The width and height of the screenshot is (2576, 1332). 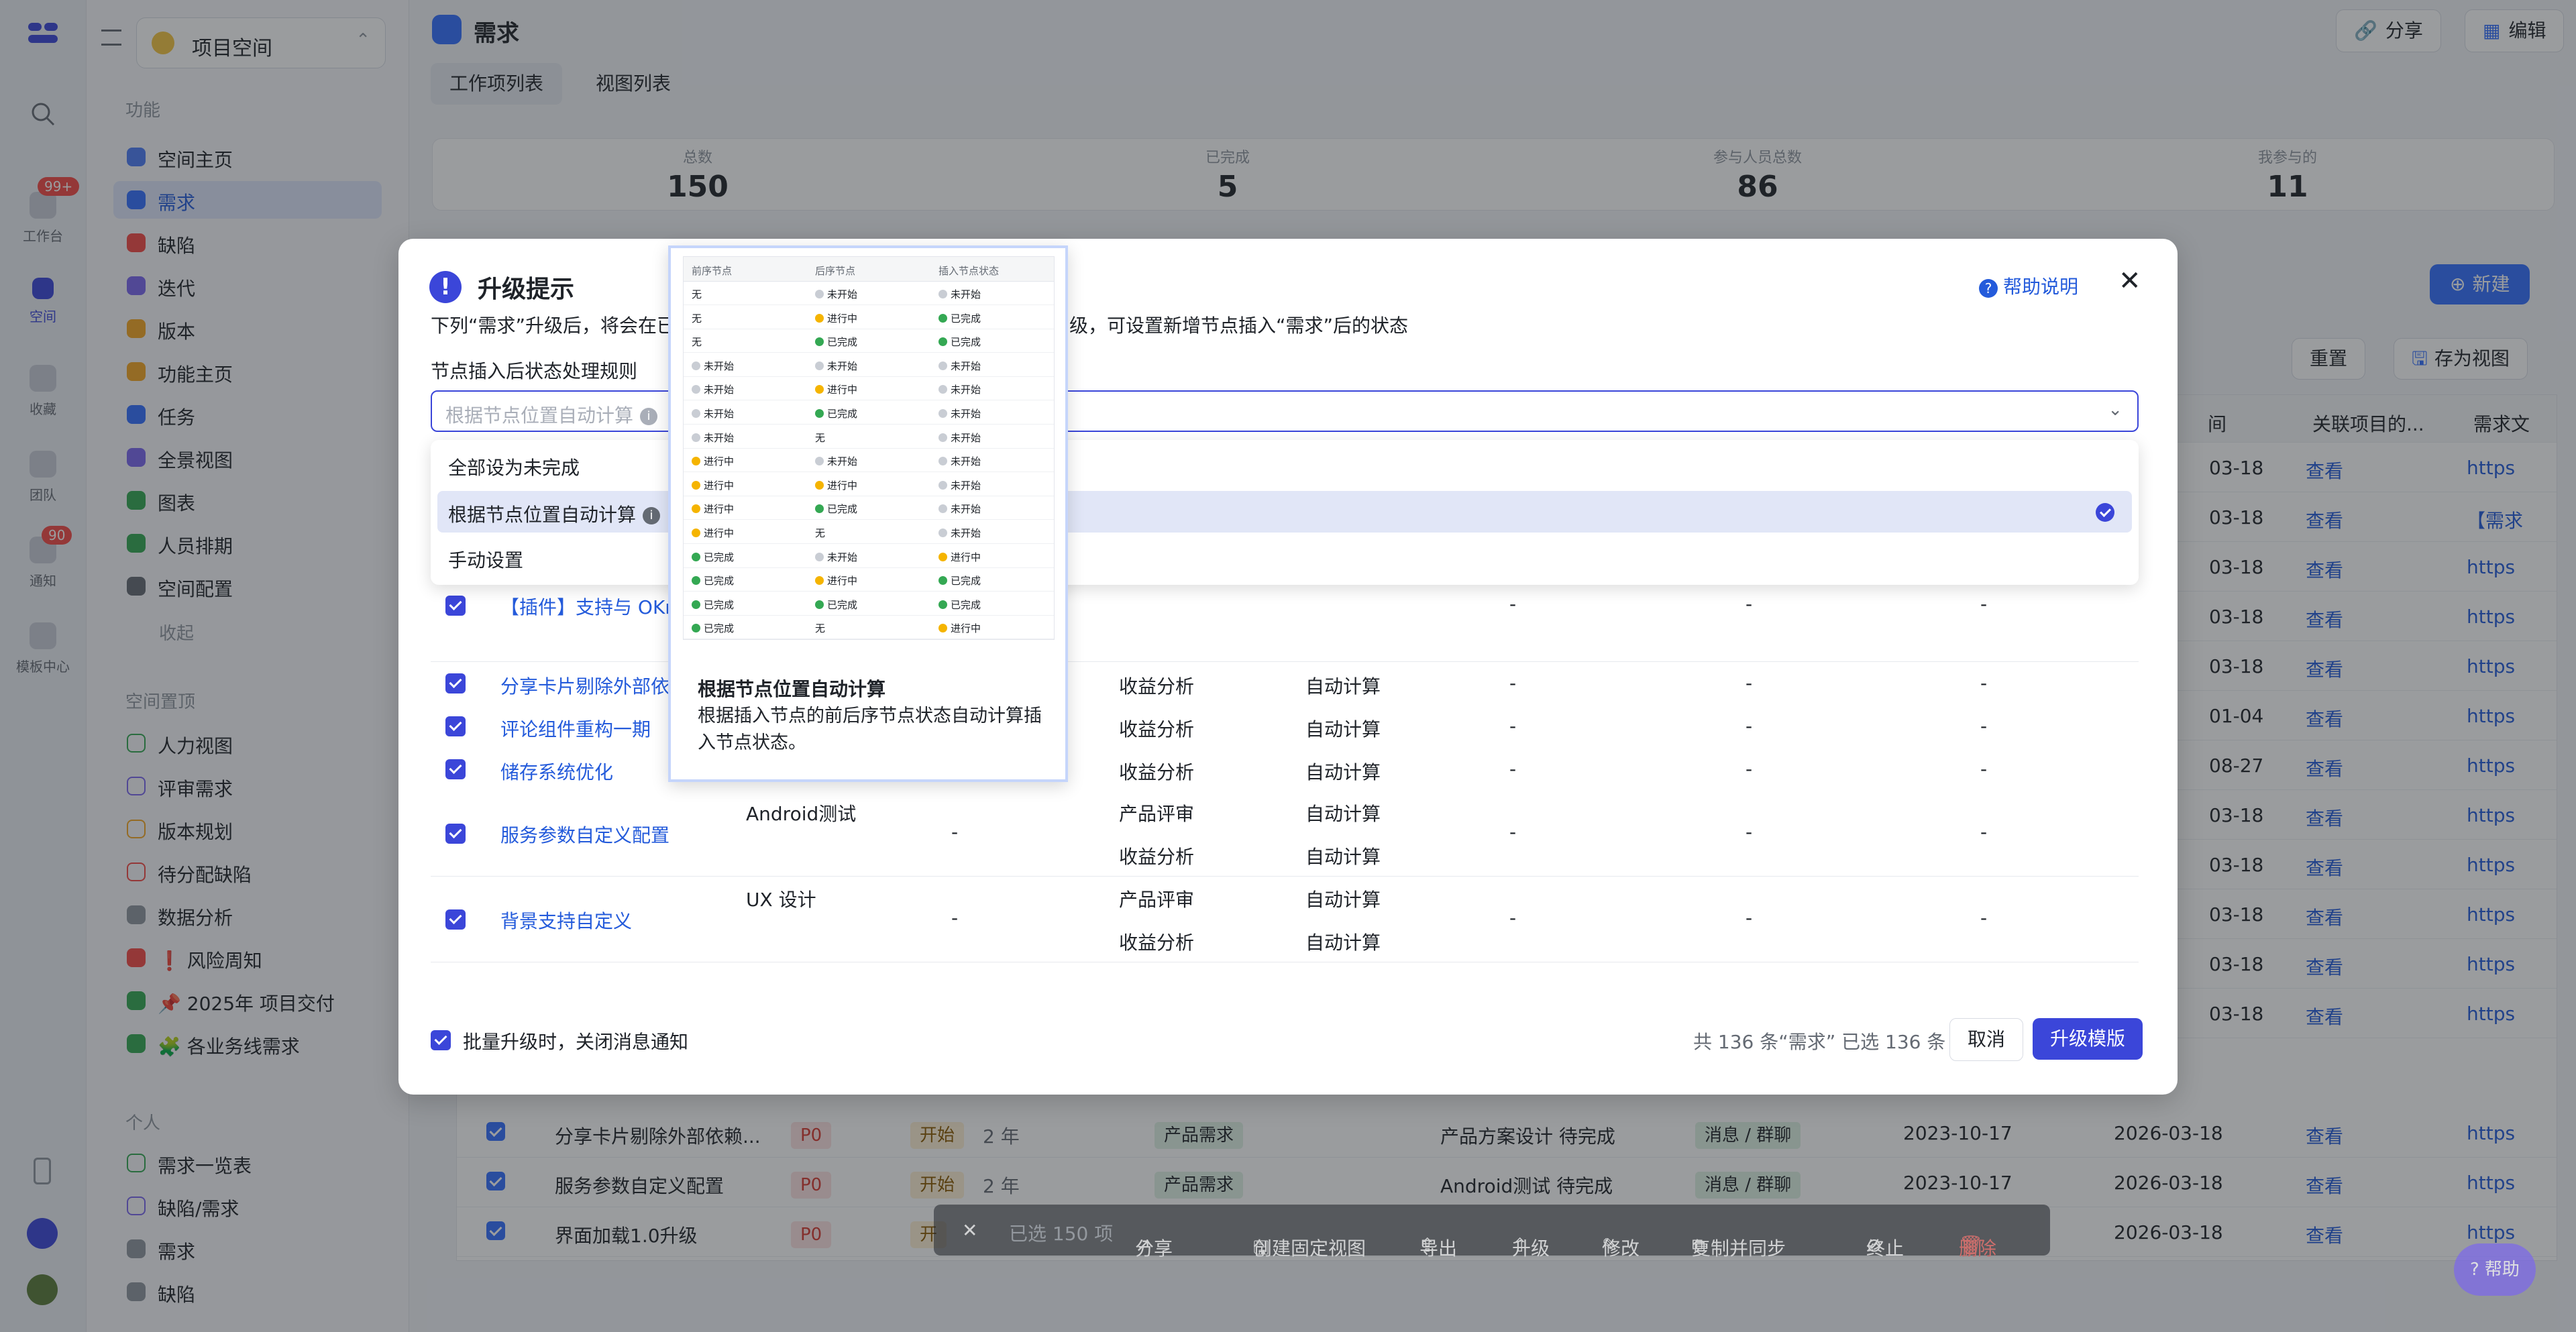 I want to click on help-float-button: ? 帮助, so click(x=2495, y=1269).